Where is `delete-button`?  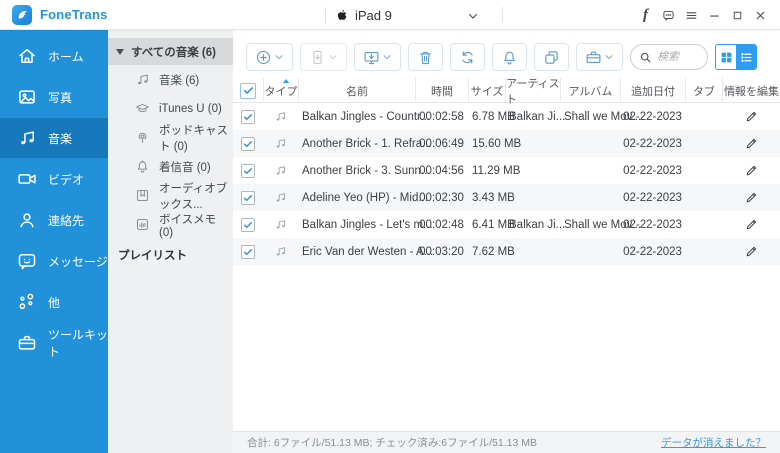 delete-button is located at coordinates (425, 57).